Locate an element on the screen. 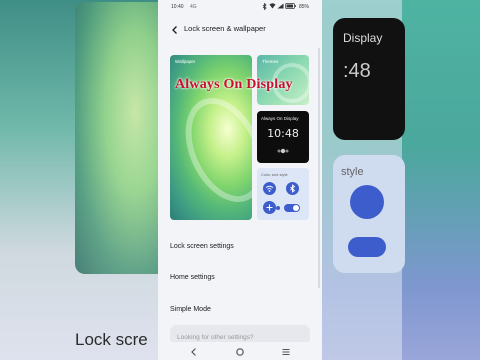 This screenshot has height=360, width=480. menu-item-lock-screen-settings: Lock screen settings is located at coordinates (240, 246).